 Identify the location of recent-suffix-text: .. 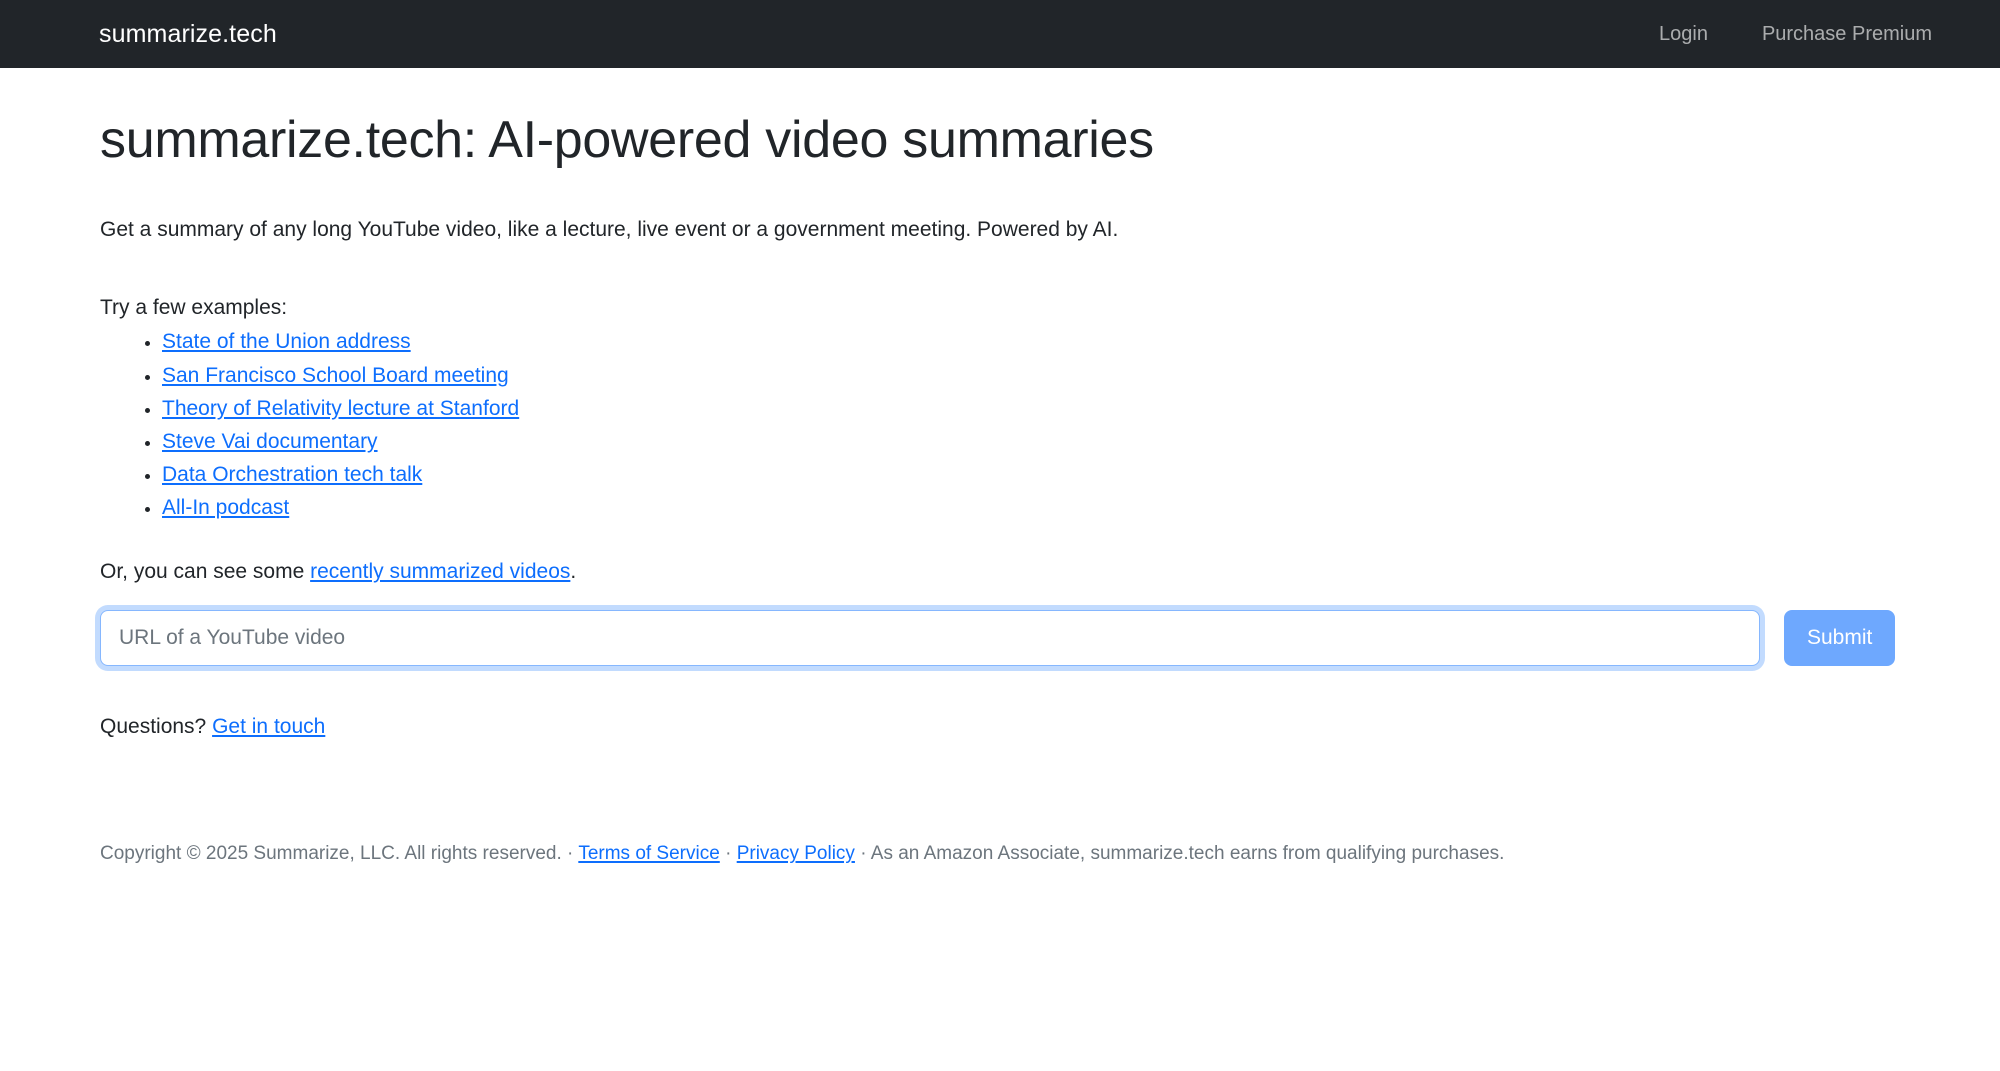
(573, 572).